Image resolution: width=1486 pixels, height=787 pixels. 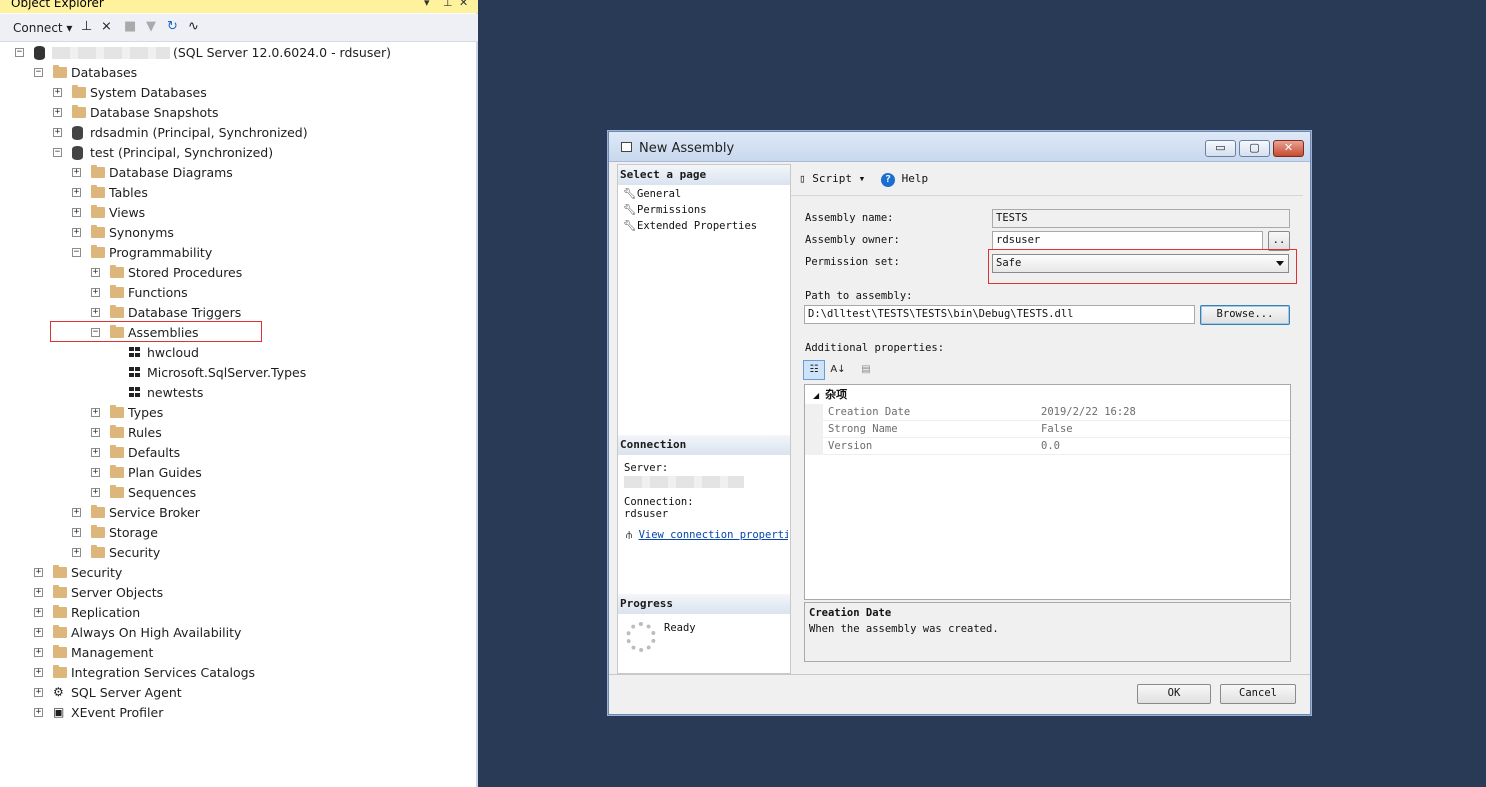 What do you see at coordinates (238, 613) in the screenshot?
I see `tree-node: + Replication` at bounding box center [238, 613].